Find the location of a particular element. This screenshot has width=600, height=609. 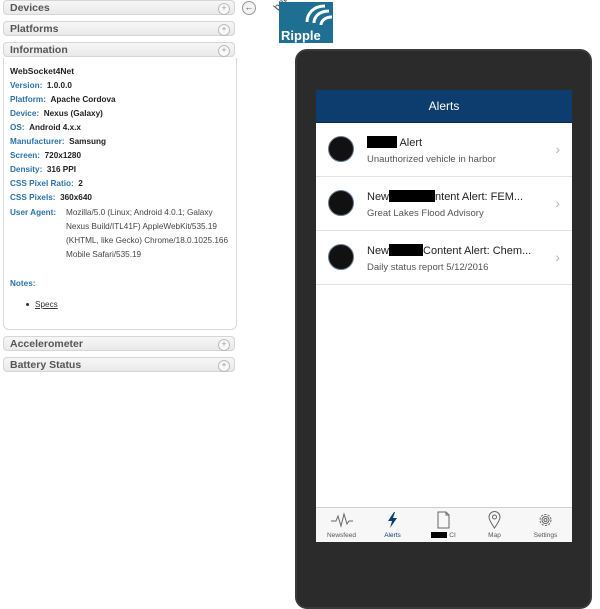

specs-link: Specs is located at coordinates (46, 304).